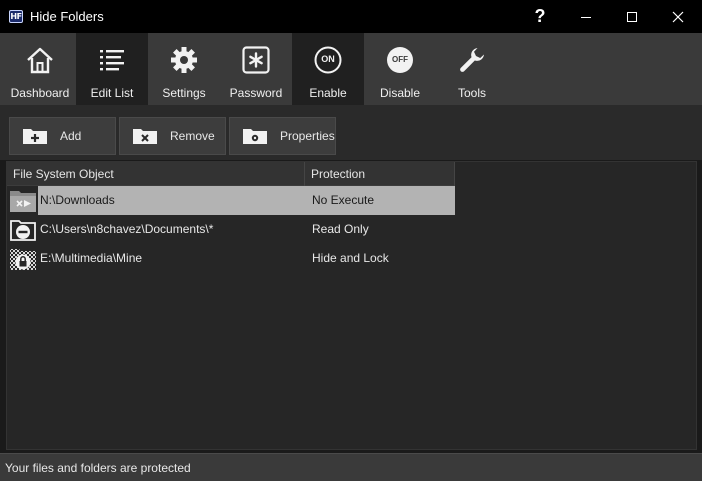 This screenshot has width=702, height=481. What do you see at coordinates (472, 60) in the screenshot?
I see `wrench-icon` at bounding box center [472, 60].